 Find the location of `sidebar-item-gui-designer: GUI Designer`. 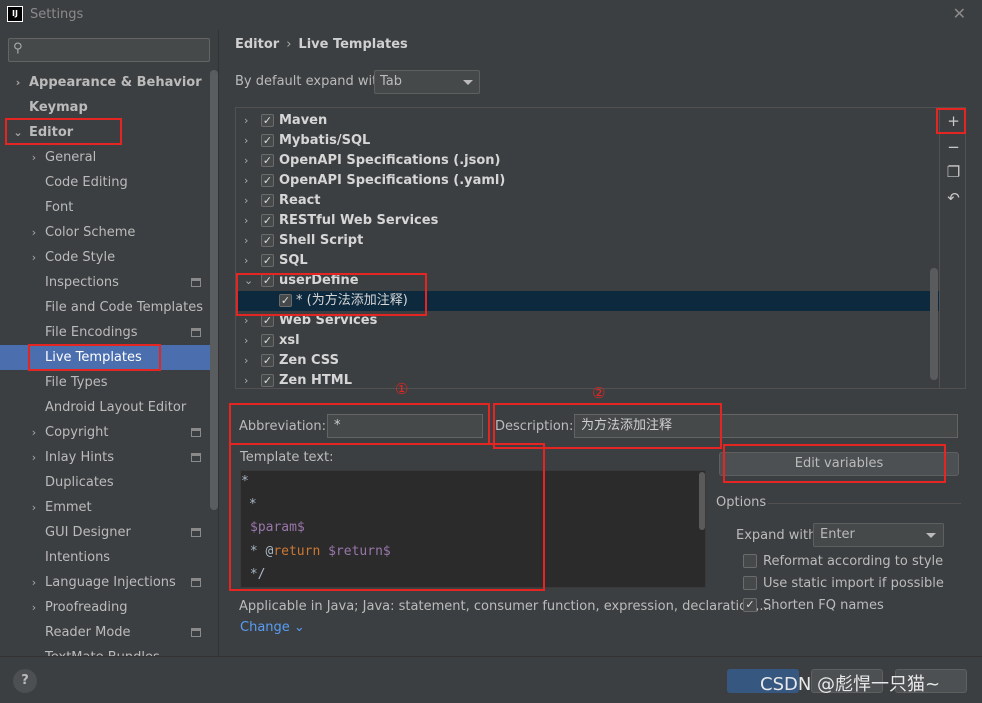

sidebar-item-gui-designer: GUI Designer is located at coordinates (105, 532).